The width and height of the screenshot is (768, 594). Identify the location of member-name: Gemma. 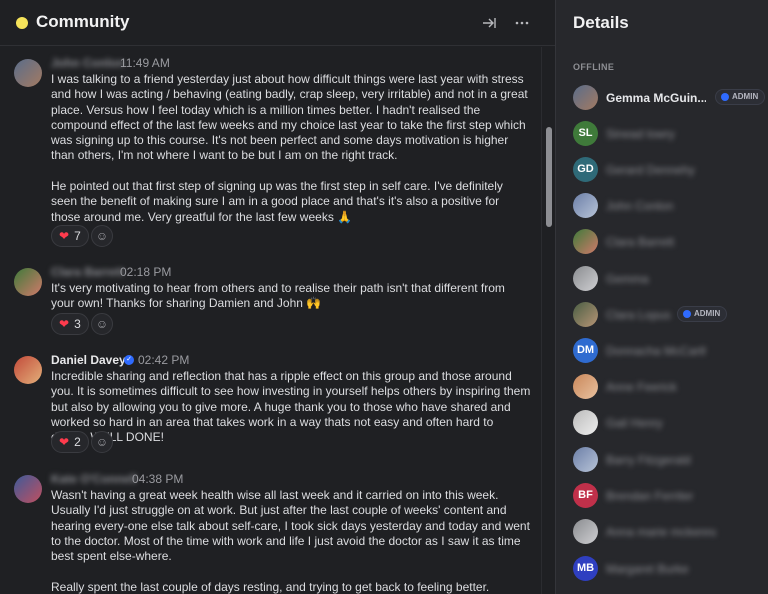
(627, 279).